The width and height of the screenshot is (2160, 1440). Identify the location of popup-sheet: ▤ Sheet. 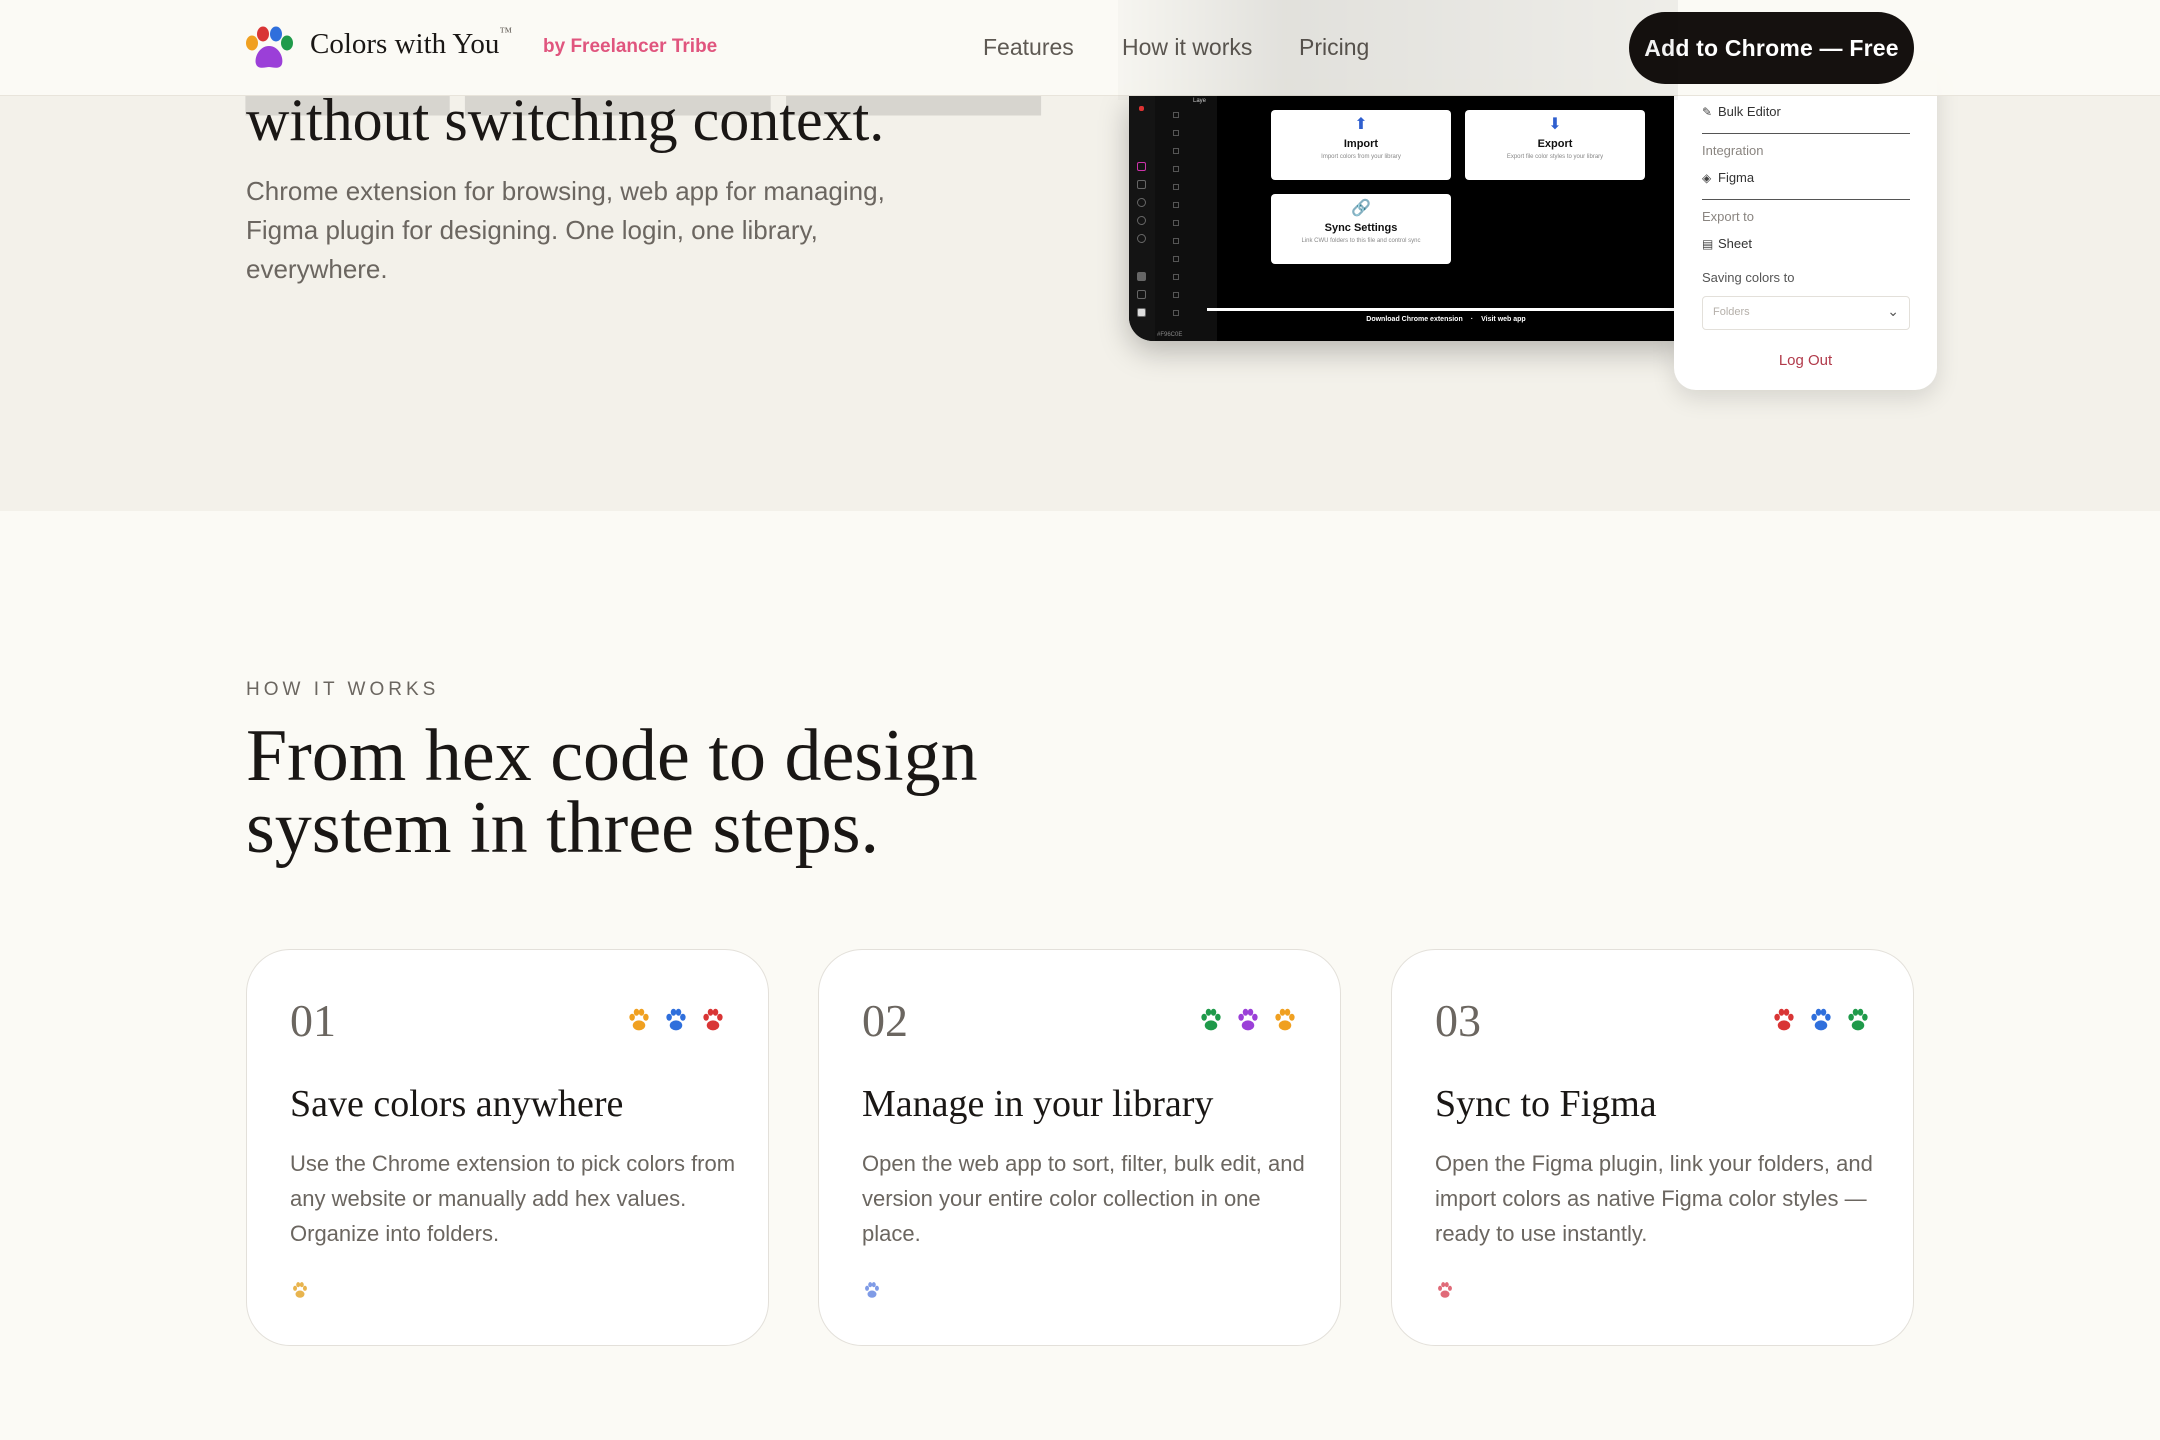
(1727, 243).